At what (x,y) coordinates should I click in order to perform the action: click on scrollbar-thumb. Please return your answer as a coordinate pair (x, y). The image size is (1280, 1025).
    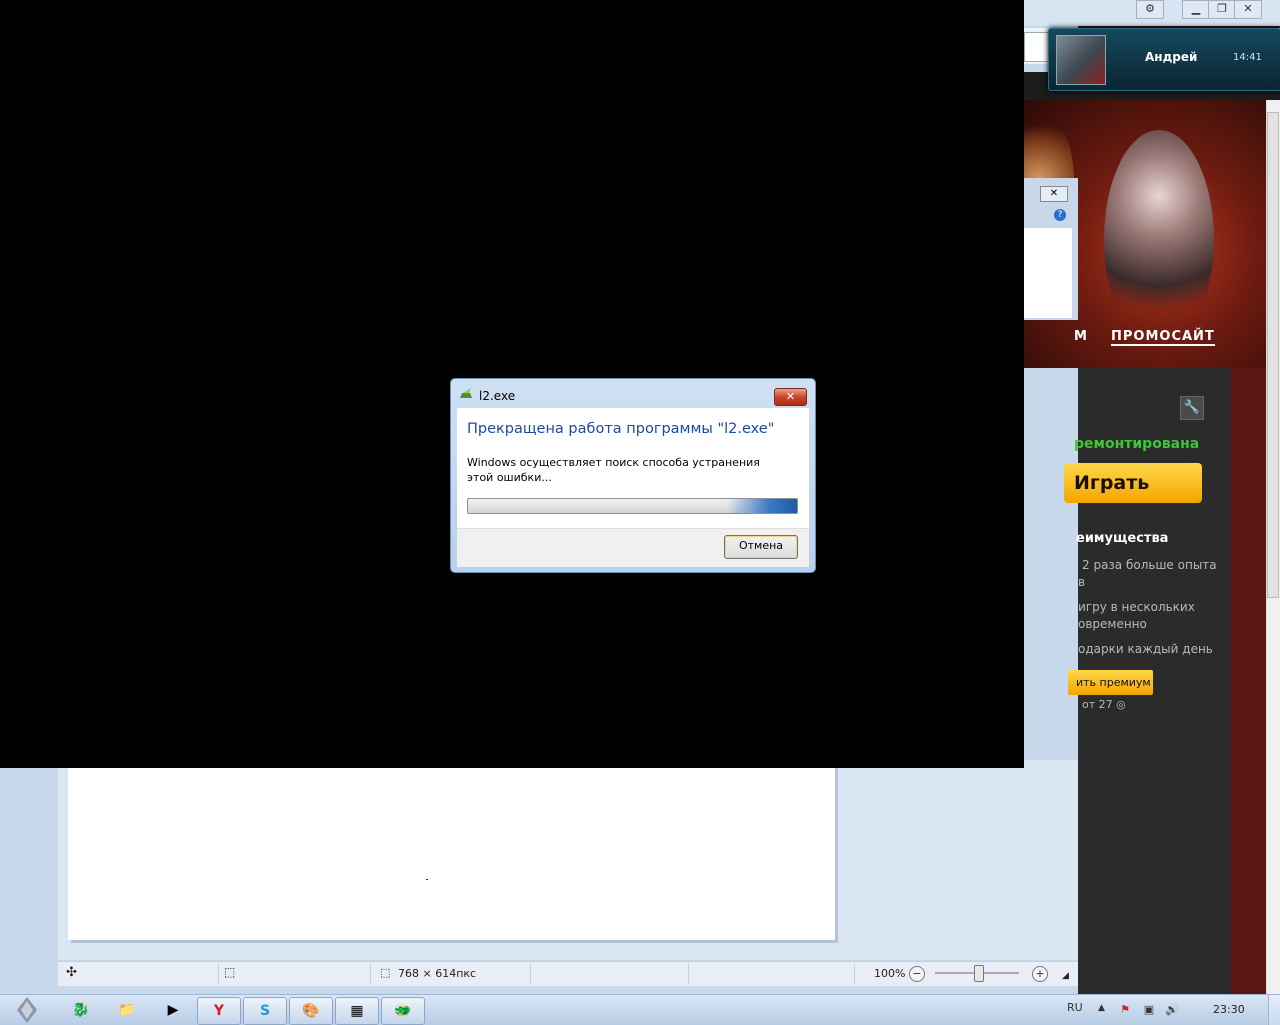
    Looking at the image, I should click on (1273, 355).